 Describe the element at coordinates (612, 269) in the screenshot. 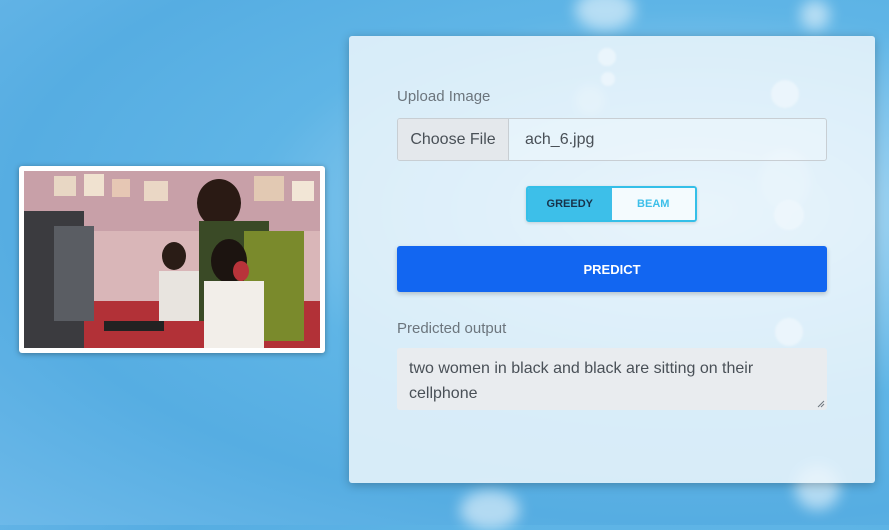

I see `predict-button: PREDICT` at that location.